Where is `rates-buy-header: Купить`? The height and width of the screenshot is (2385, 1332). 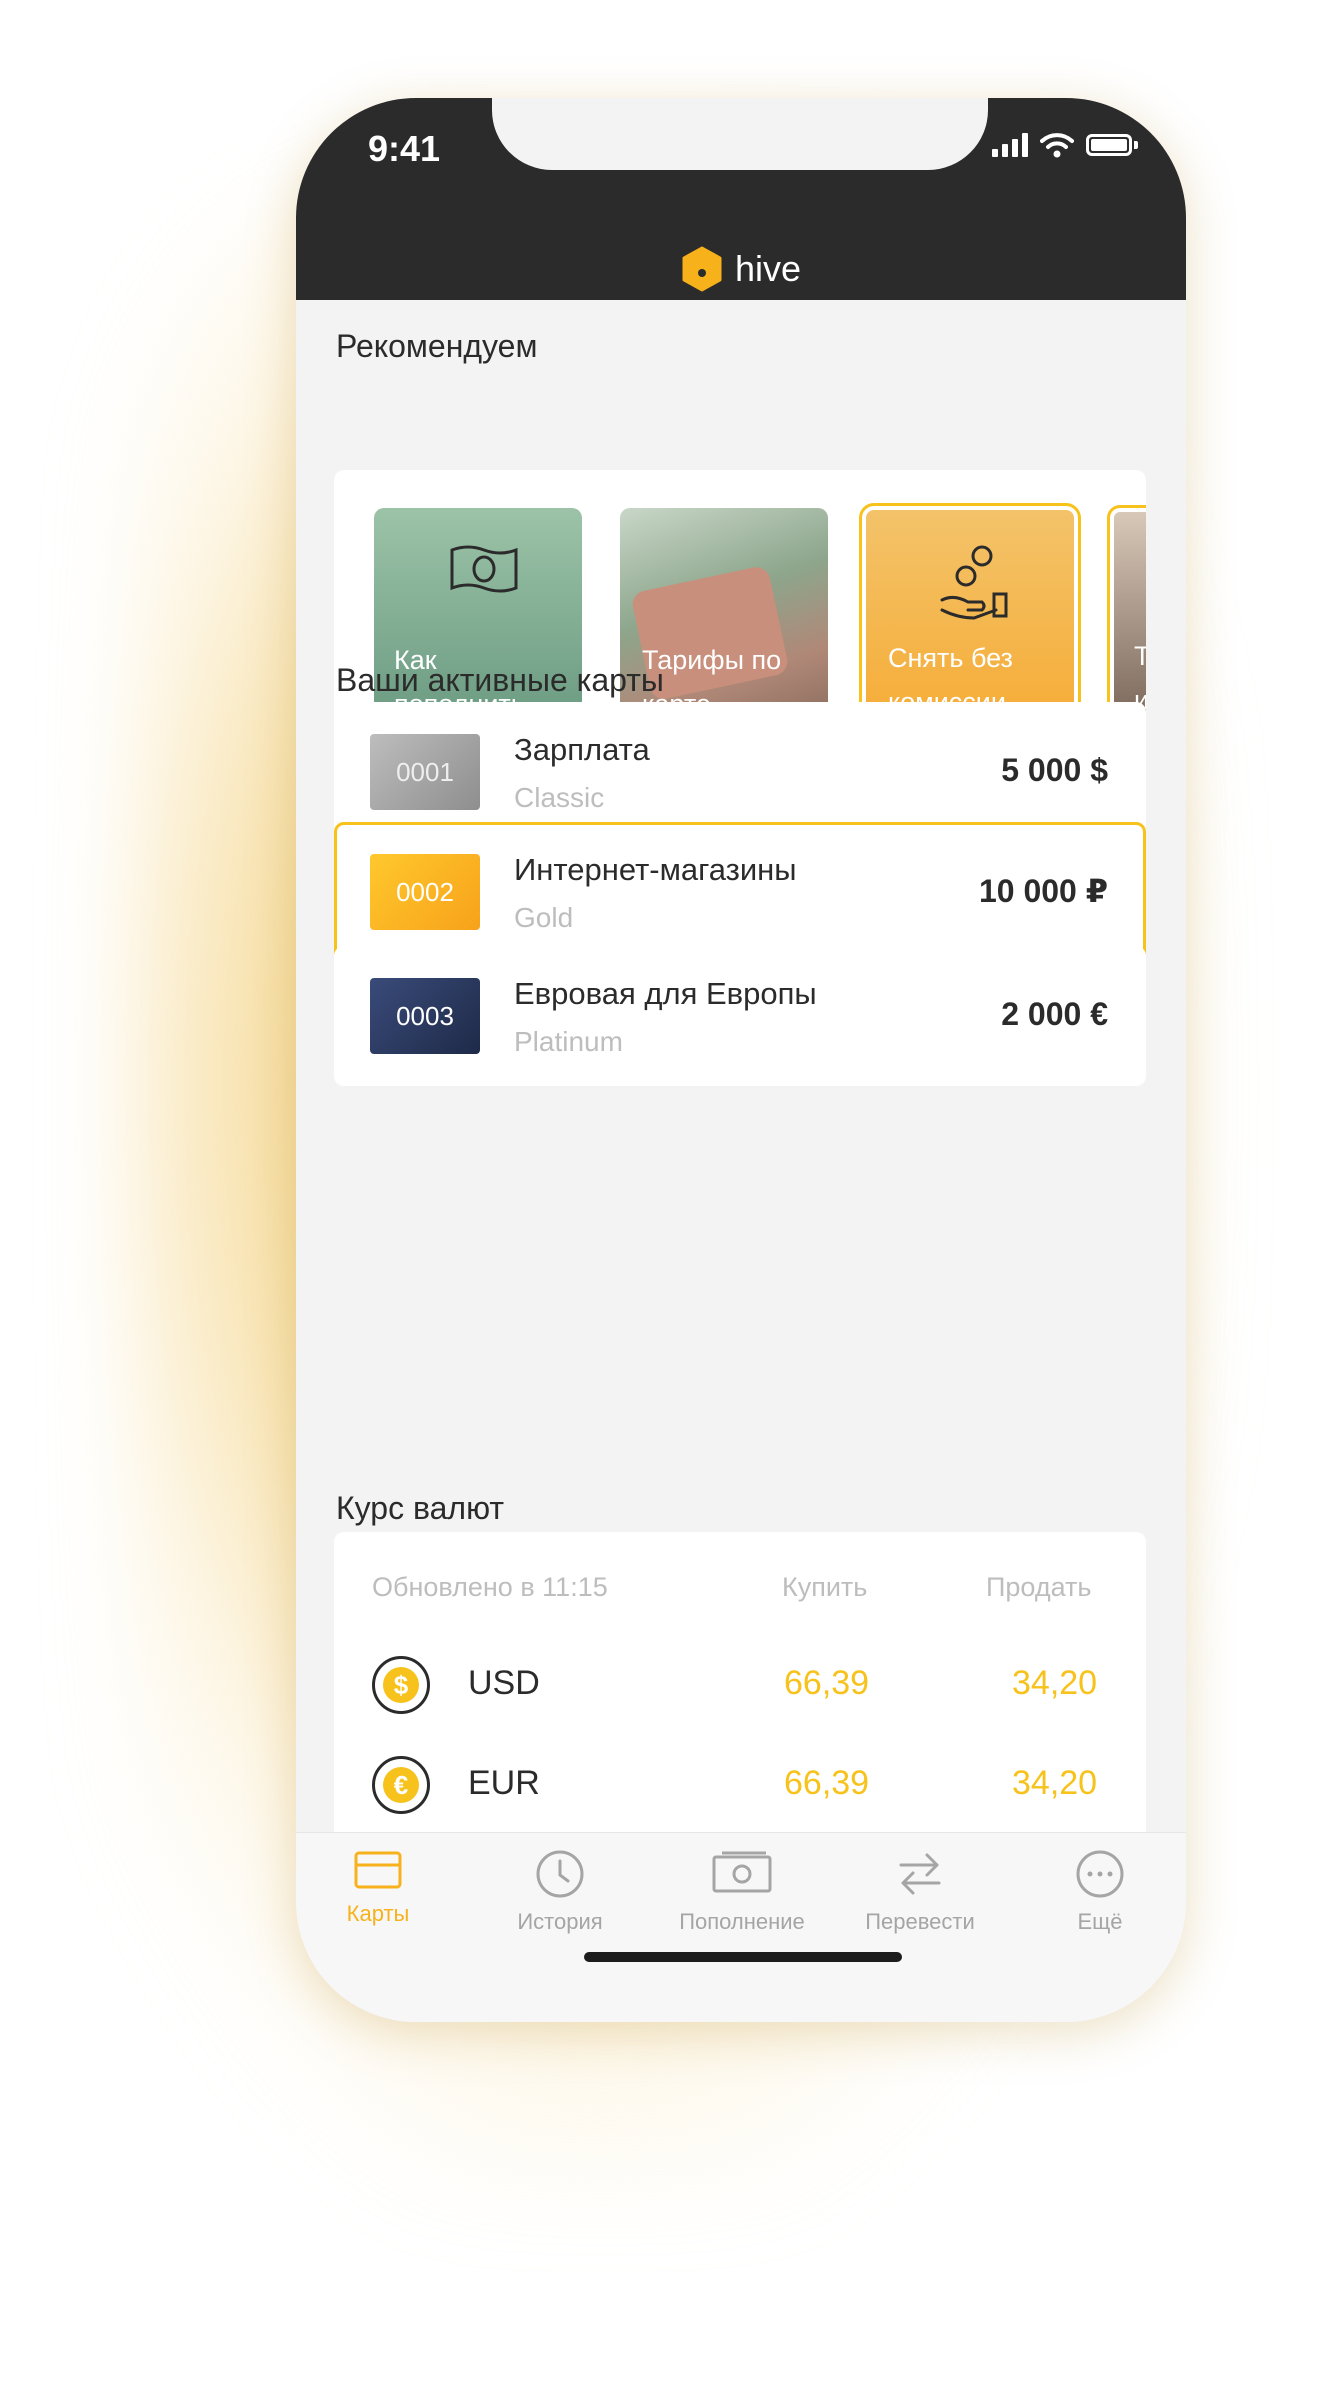 rates-buy-header: Купить is located at coordinates (825, 1587).